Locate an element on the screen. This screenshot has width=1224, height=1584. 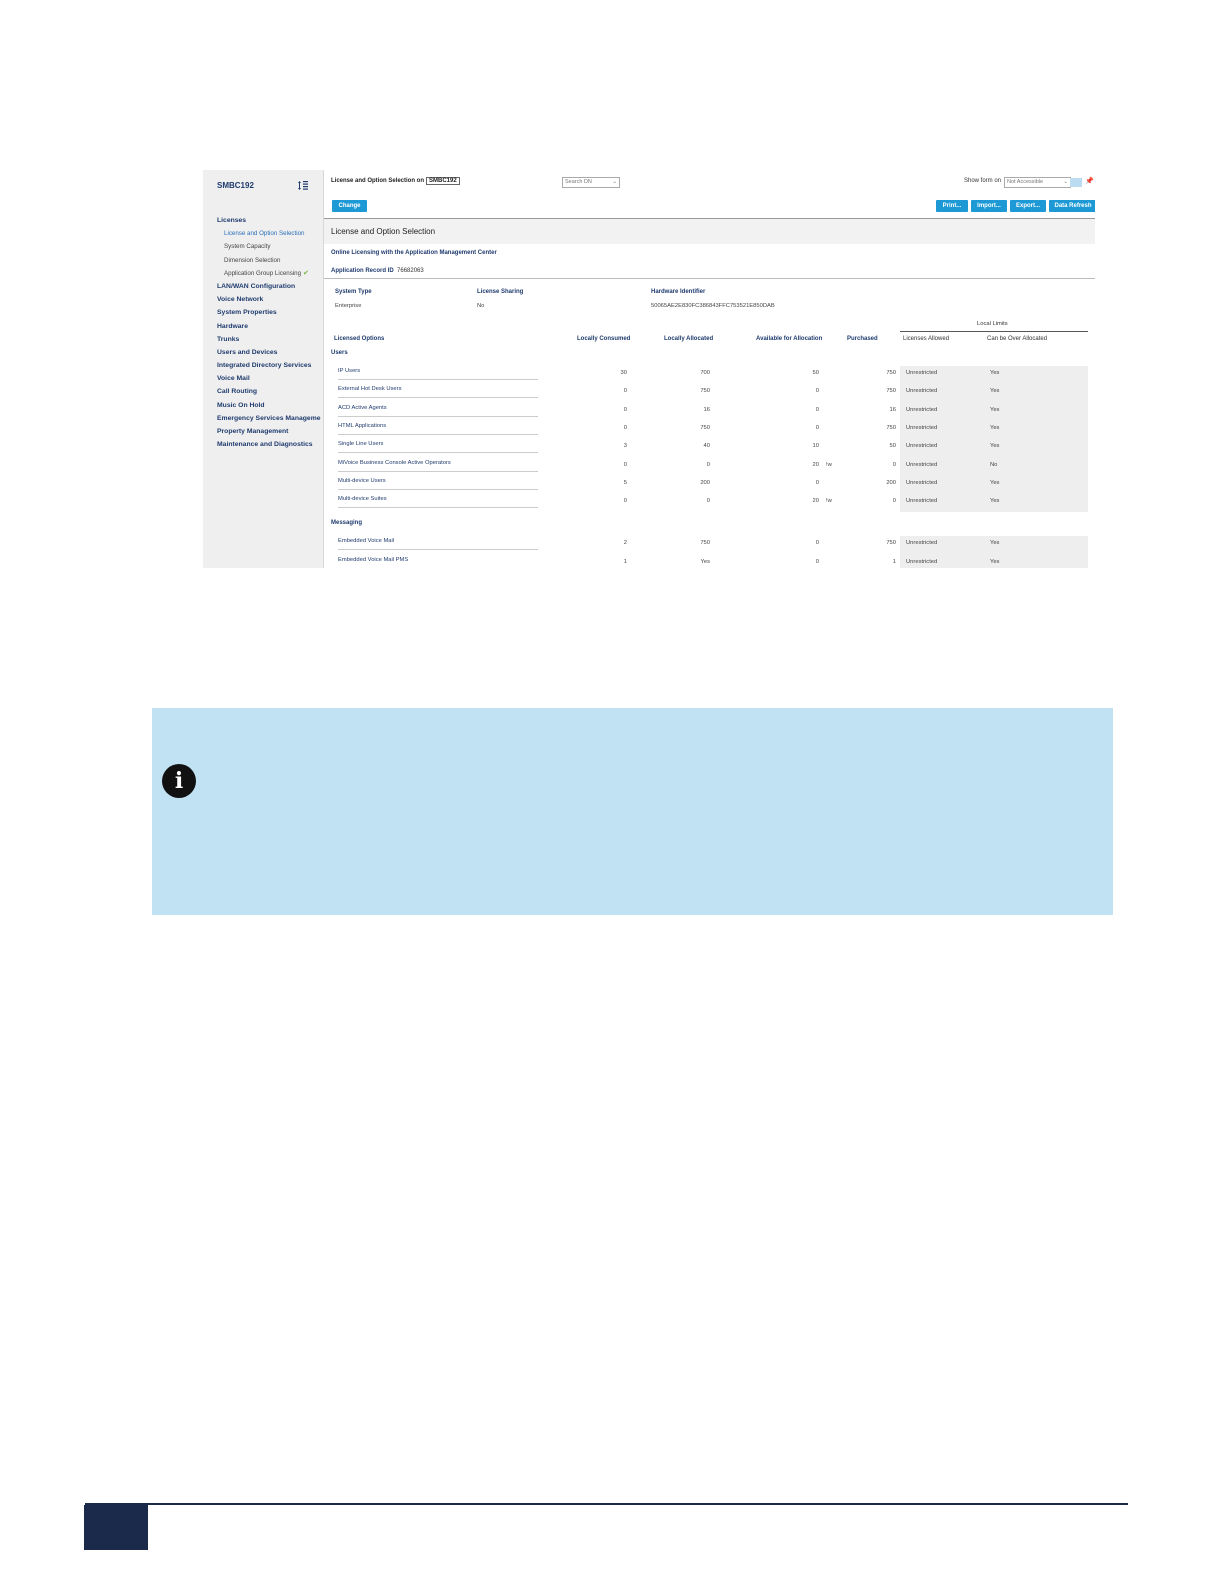
sidebar-item-label: Licenses is located at coordinates (232, 220).